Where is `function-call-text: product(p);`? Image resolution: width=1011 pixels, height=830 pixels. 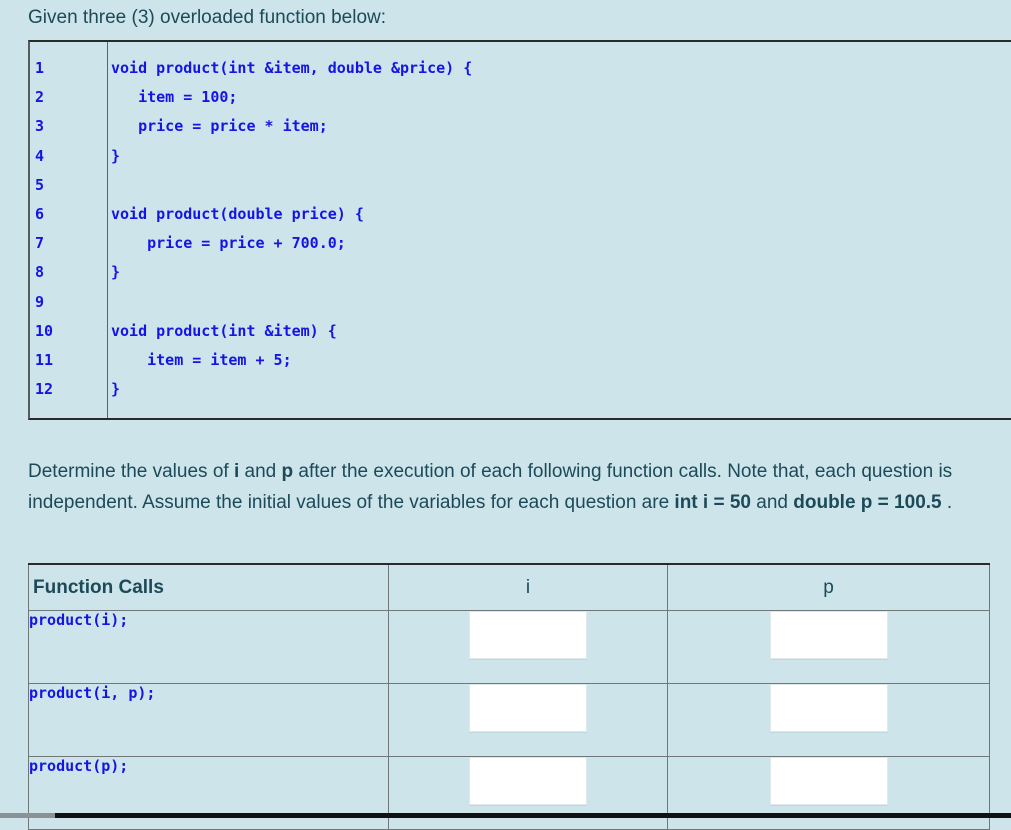 function-call-text: product(p); is located at coordinates (79, 766).